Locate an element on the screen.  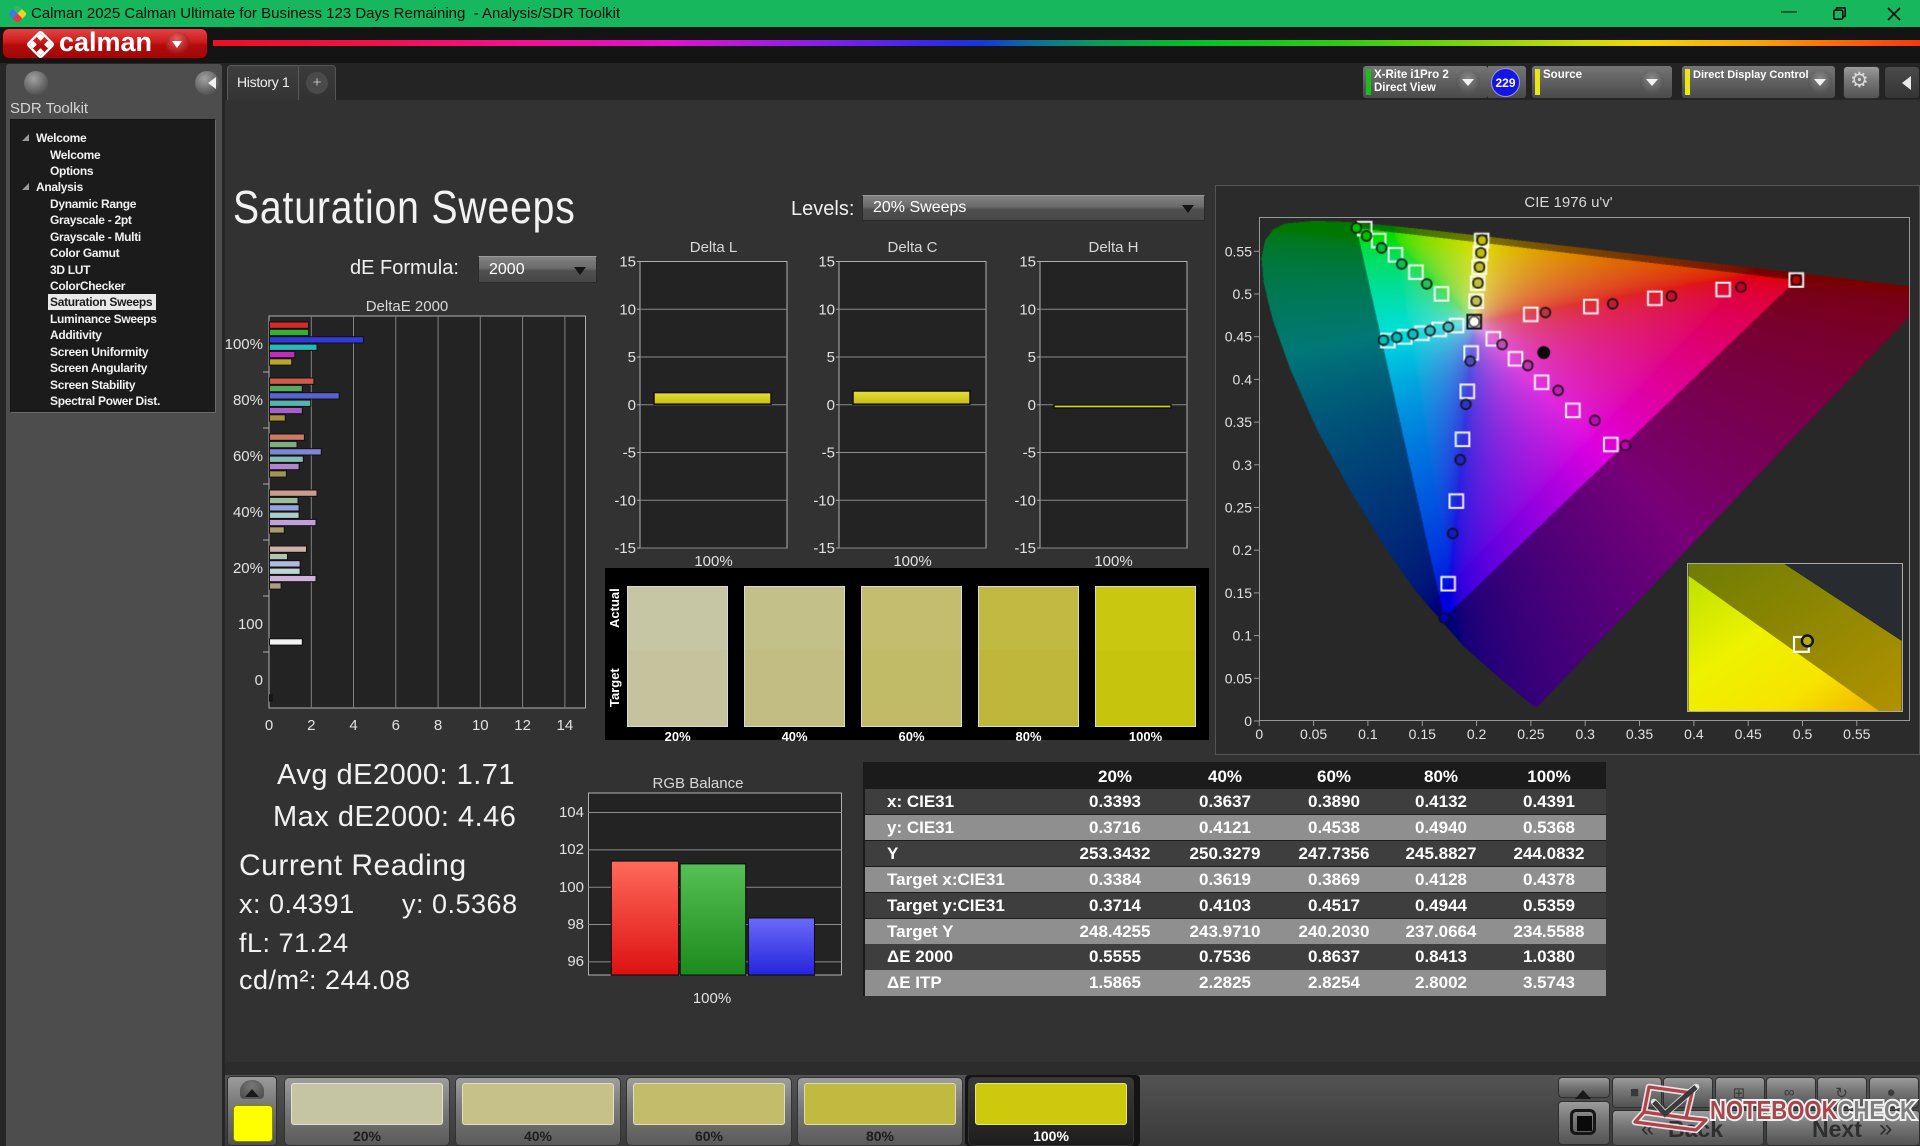
svg-text: NOTEBOOKCHECK is located at coordinates (1813, 1110).